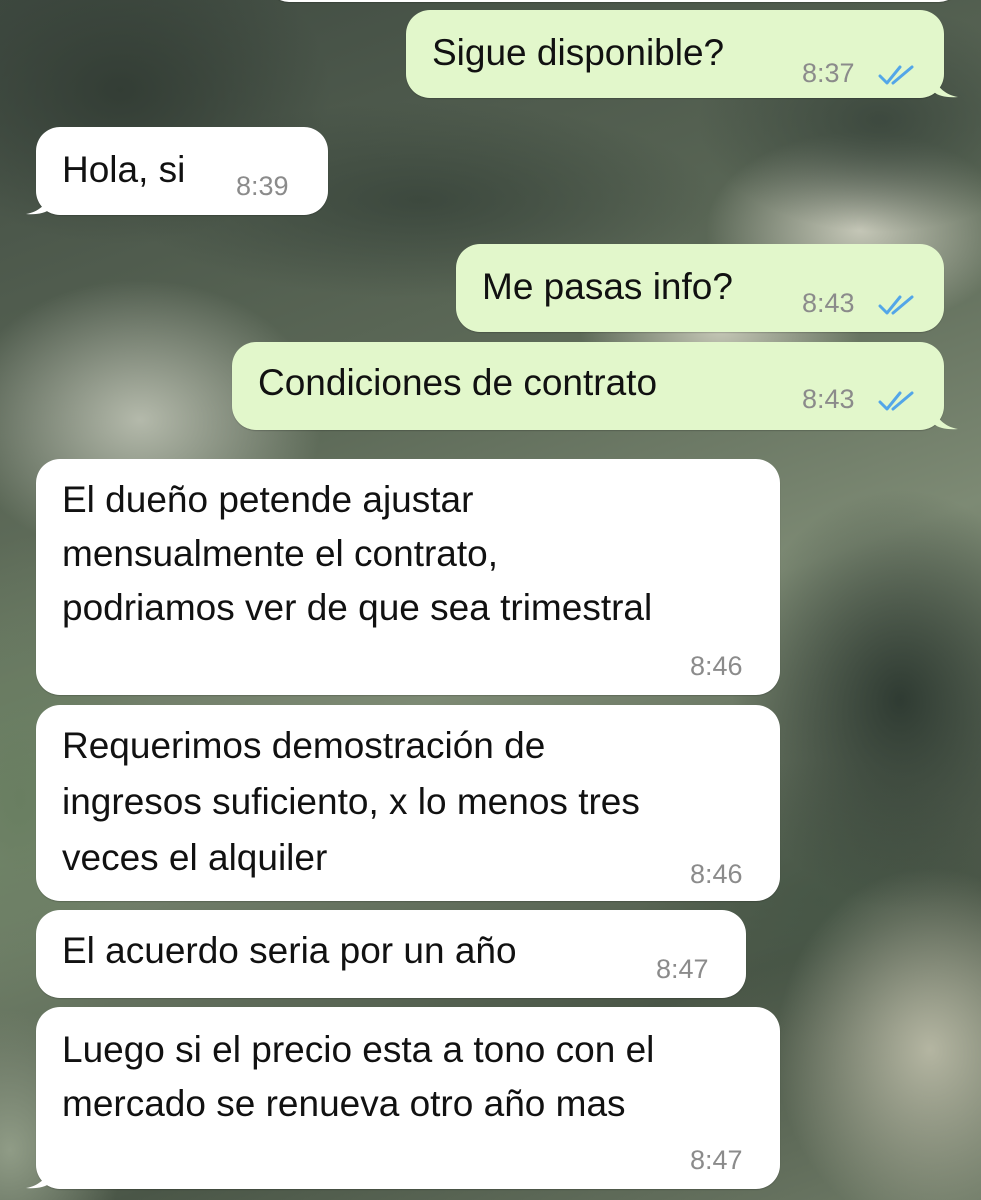  What do you see at coordinates (614, 1) in the screenshot?
I see `partial-message-bubble` at bounding box center [614, 1].